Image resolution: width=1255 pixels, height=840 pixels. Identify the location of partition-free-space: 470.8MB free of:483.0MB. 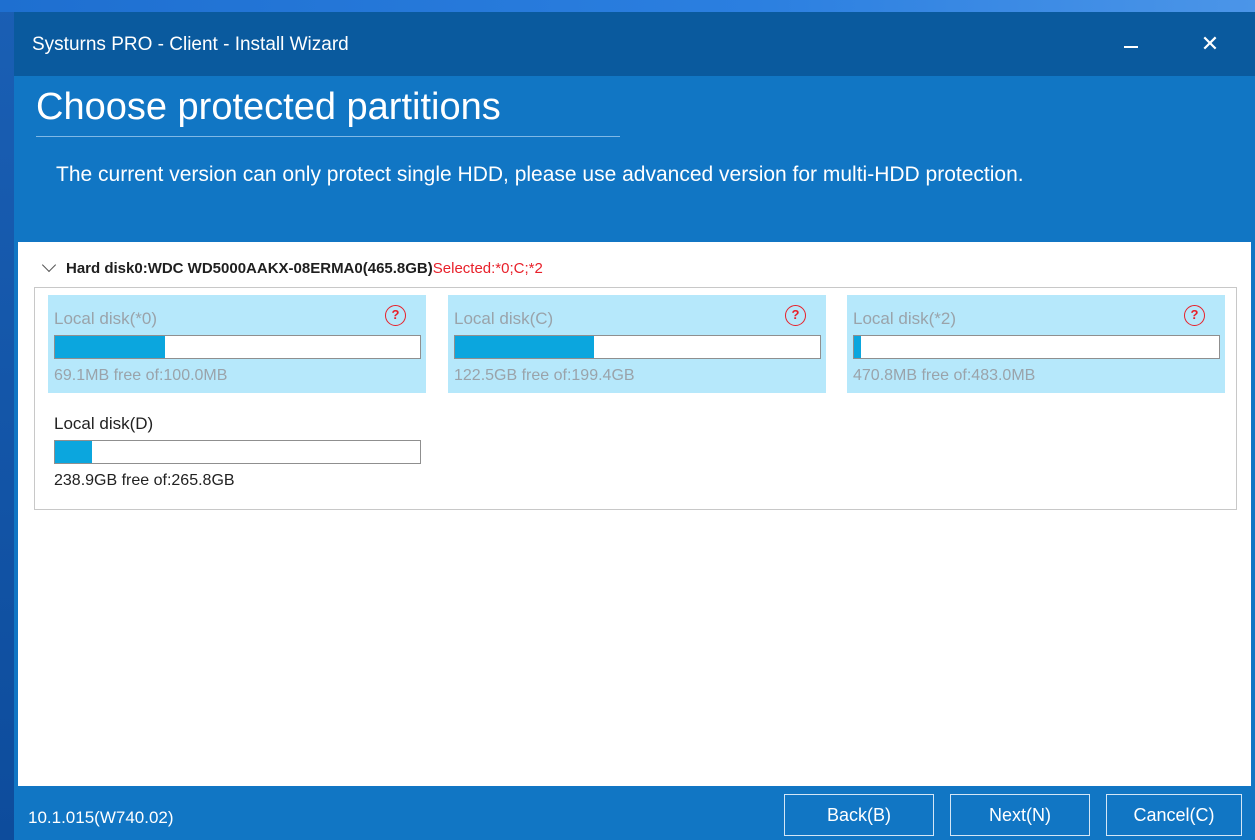
(944, 375).